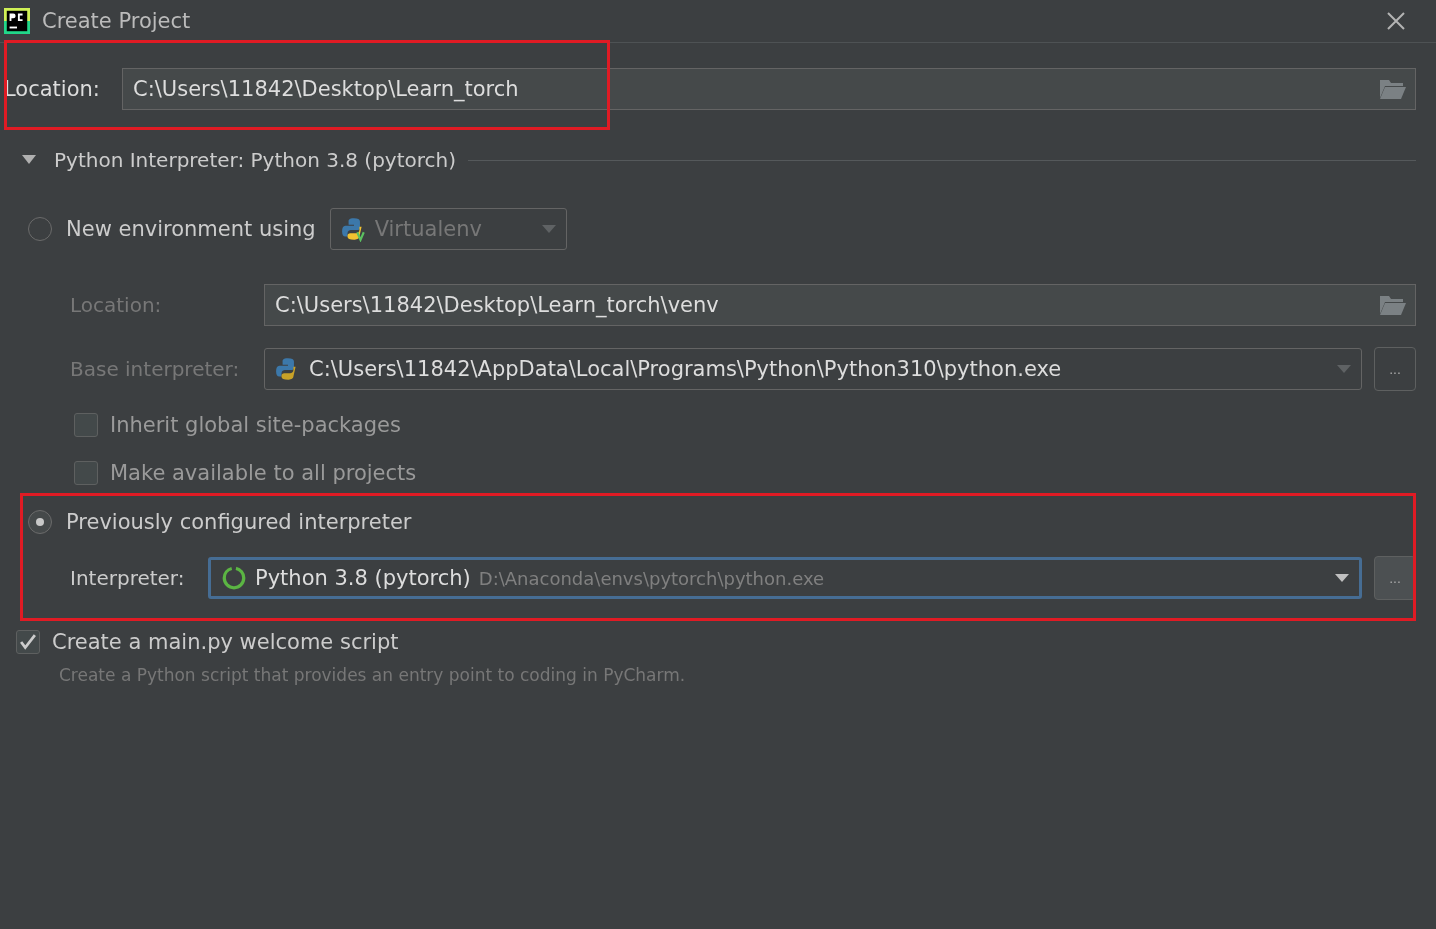 This screenshot has height=929, width=1436. What do you see at coordinates (225, 642) in the screenshot?
I see `welcome-script-label: Create a main.py welcome script` at bounding box center [225, 642].